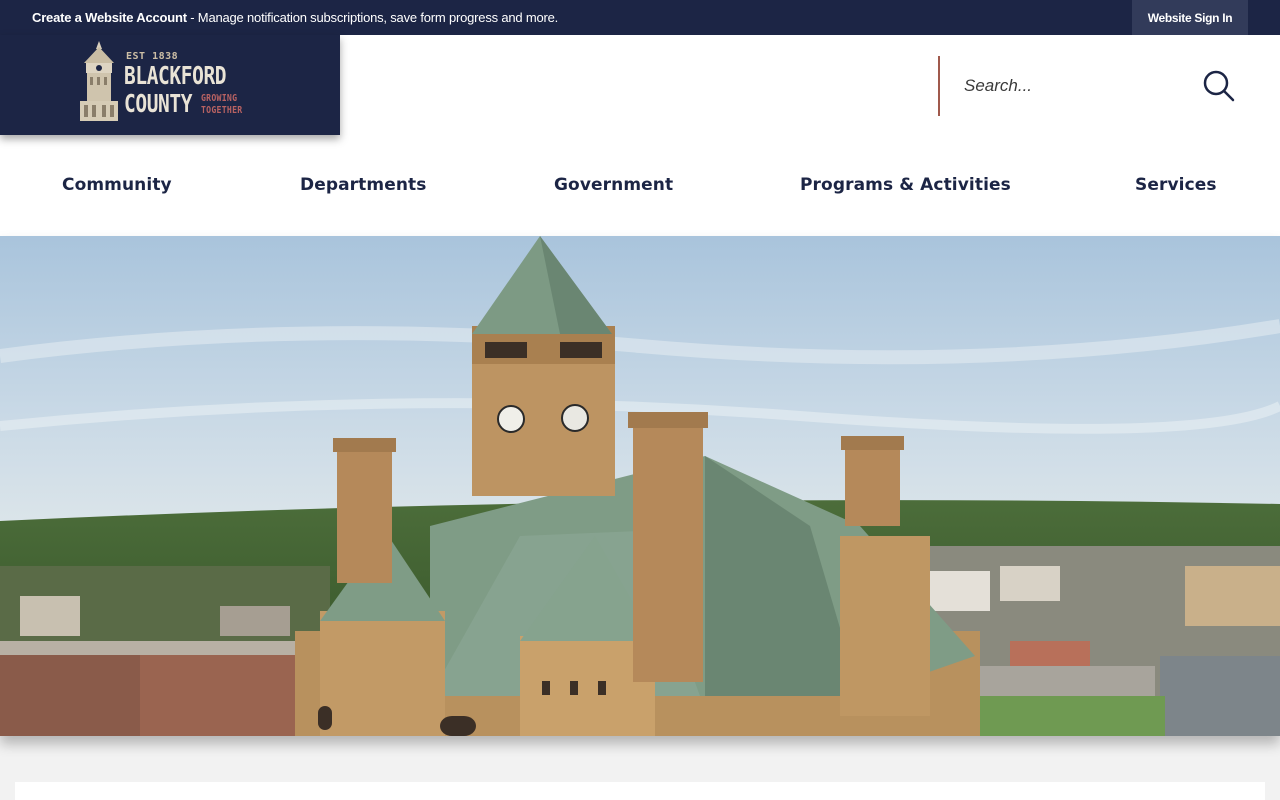 This screenshot has height=800, width=1280. Describe the element at coordinates (1176, 185) in the screenshot. I see `nav-services: Services` at that location.